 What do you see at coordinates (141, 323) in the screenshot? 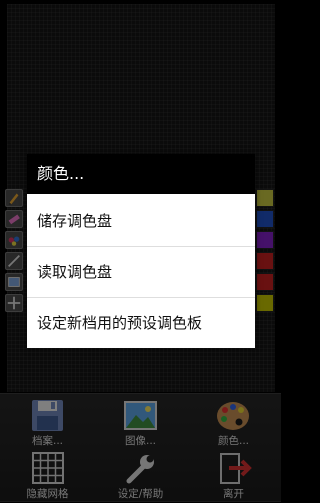
I see `menu-item-set-default-palette: 设定新档用的预设调色板` at bounding box center [141, 323].